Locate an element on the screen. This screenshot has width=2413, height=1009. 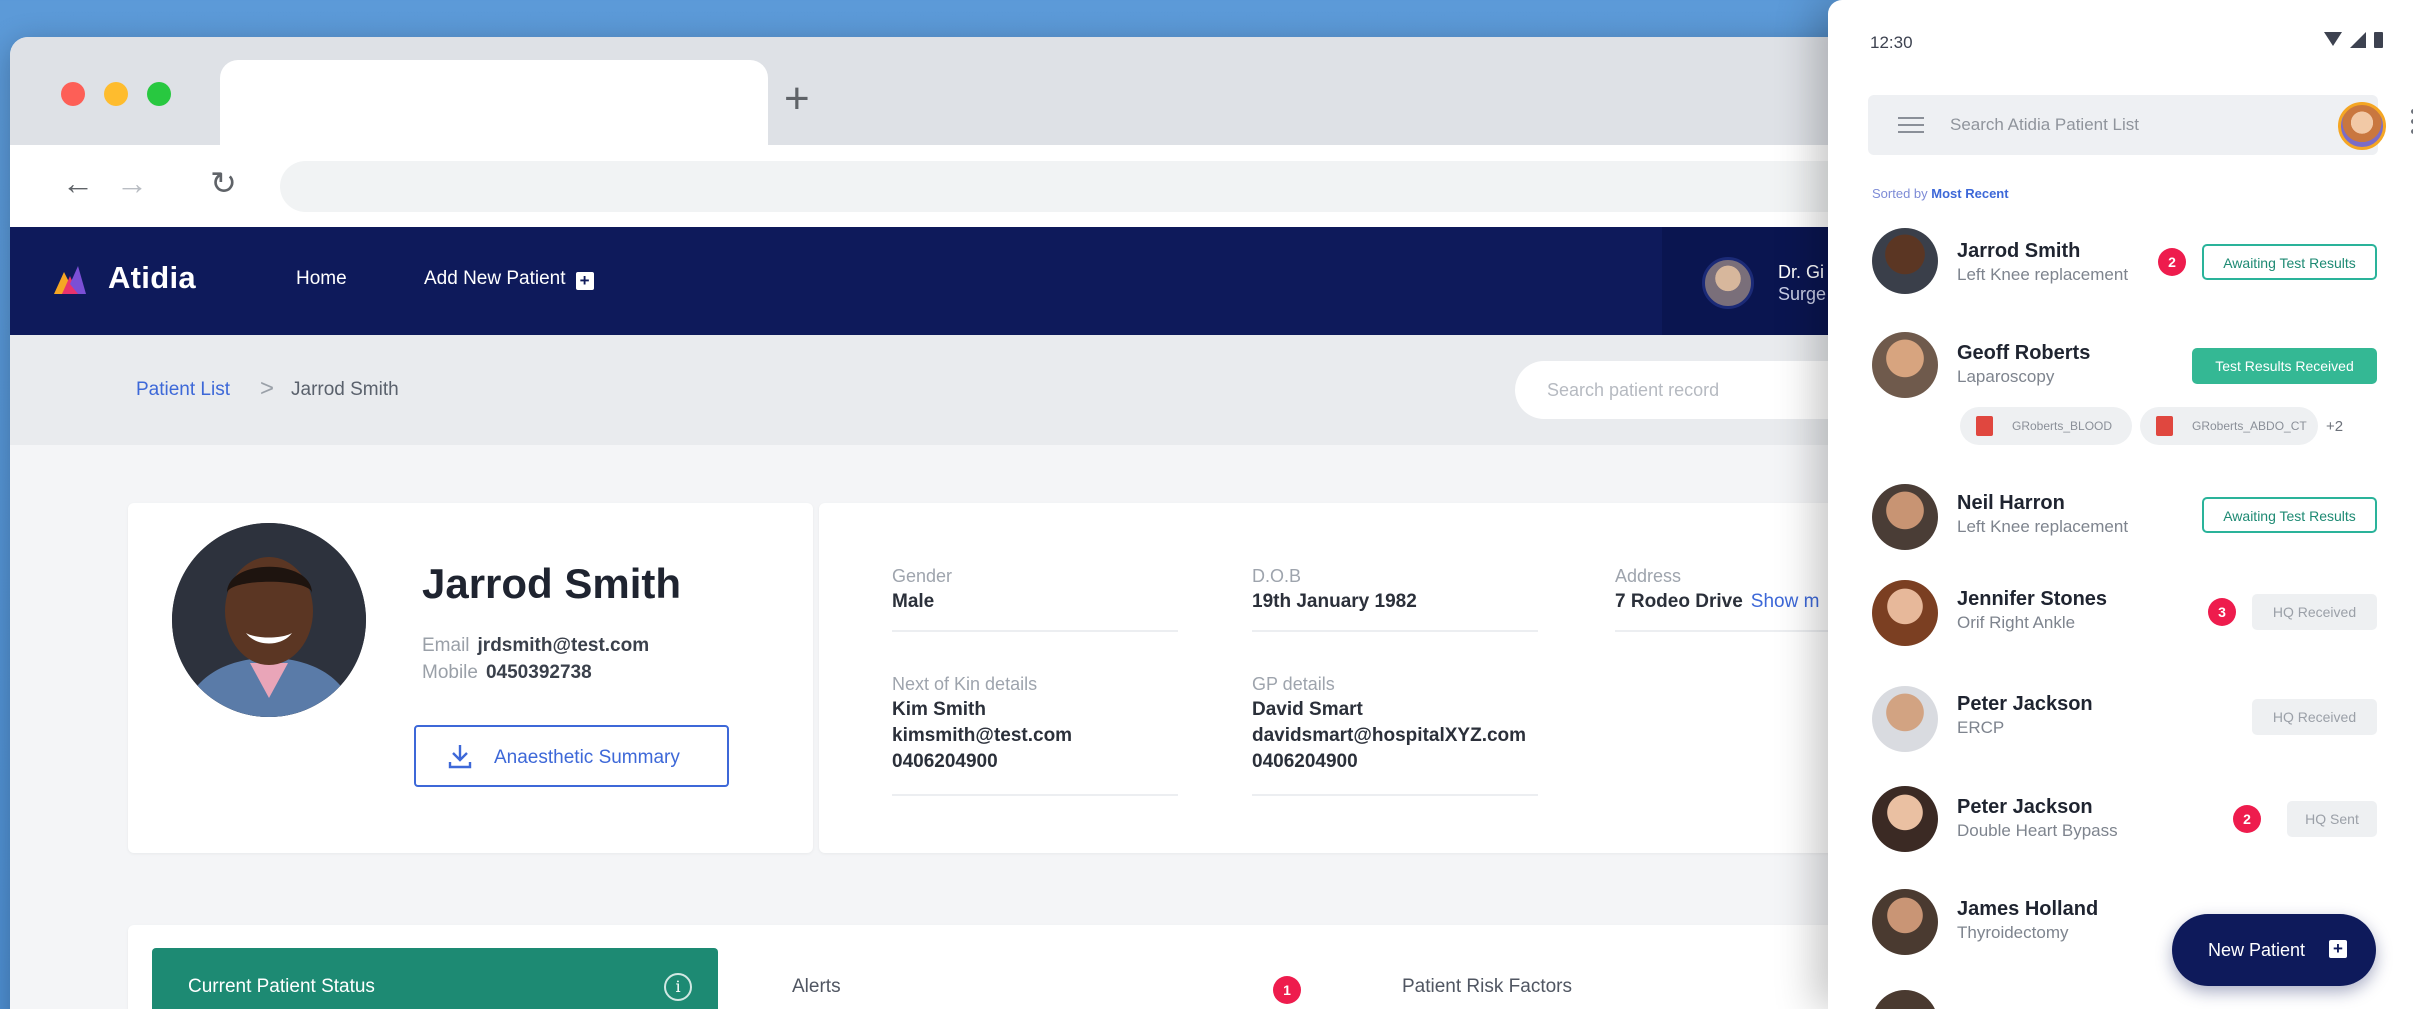
kin-name: Kim Smith is located at coordinates (939, 709).